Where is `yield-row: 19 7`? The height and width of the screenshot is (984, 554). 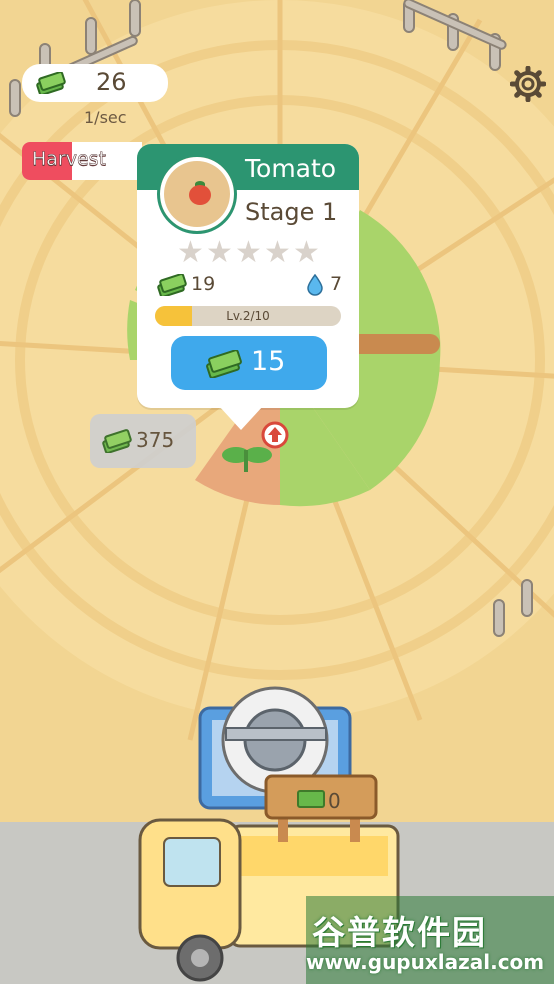
yield-row: 19 7 is located at coordinates (252, 285).